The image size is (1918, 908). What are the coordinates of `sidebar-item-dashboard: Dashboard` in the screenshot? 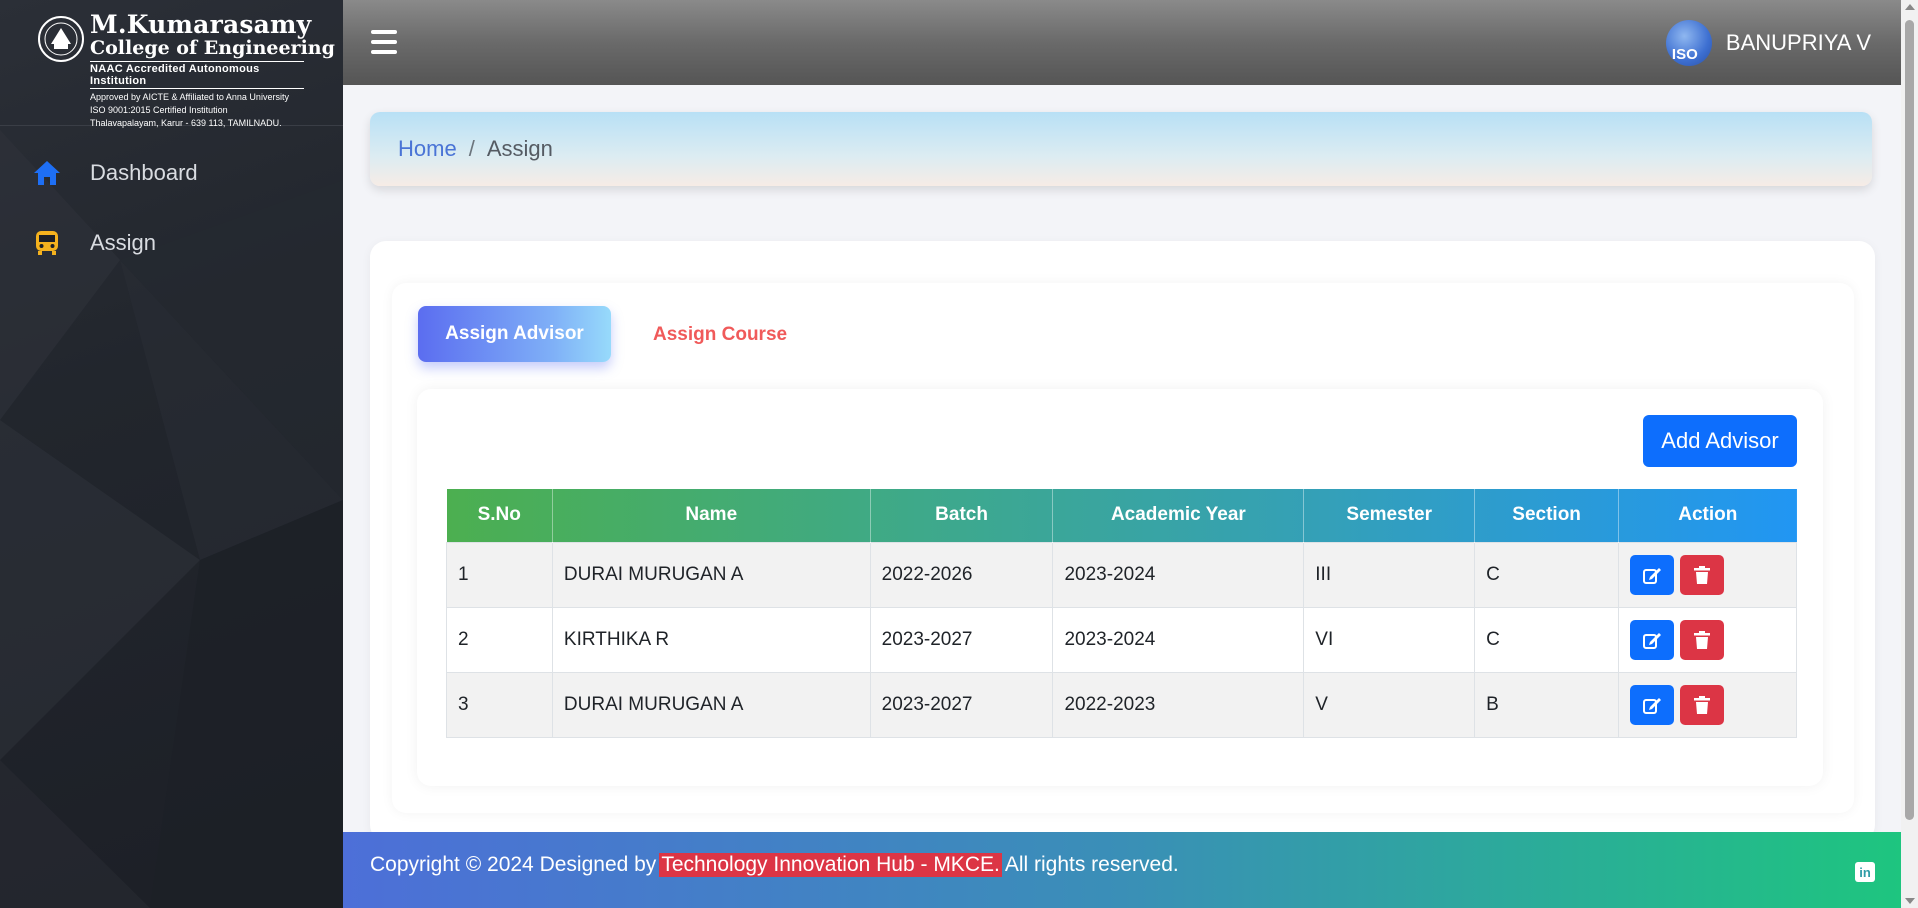 It's located at (171, 173).